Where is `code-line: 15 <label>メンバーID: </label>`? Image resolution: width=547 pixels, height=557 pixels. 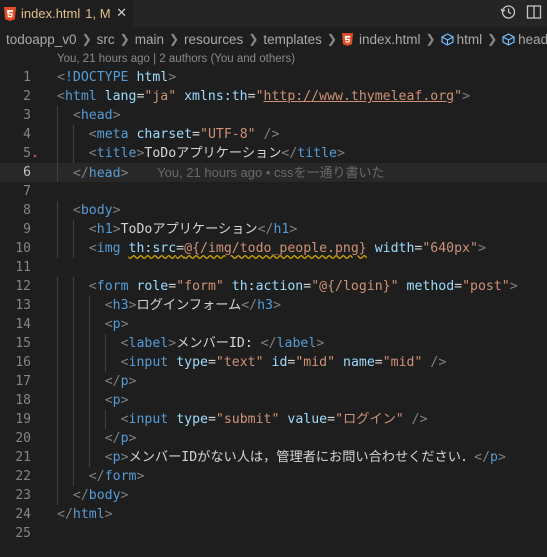 code-line: 15 <label>メンバーID: </label> is located at coordinates (273, 343).